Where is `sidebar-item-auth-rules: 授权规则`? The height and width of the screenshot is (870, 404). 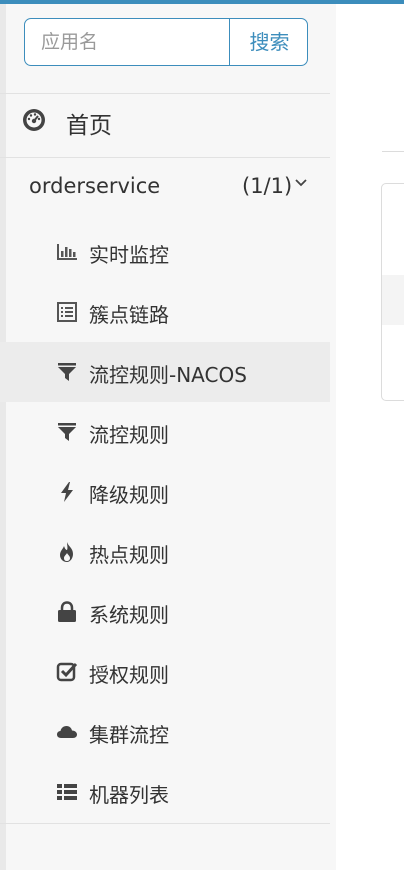 sidebar-item-auth-rules: 授权规则 is located at coordinates (165, 672).